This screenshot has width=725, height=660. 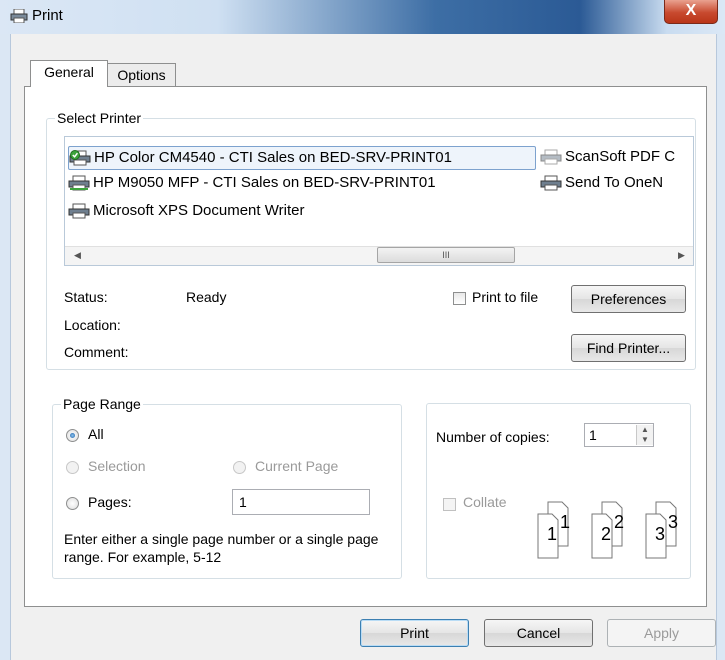 I want to click on comment-label: Comment:, so click(x=96, y=352).